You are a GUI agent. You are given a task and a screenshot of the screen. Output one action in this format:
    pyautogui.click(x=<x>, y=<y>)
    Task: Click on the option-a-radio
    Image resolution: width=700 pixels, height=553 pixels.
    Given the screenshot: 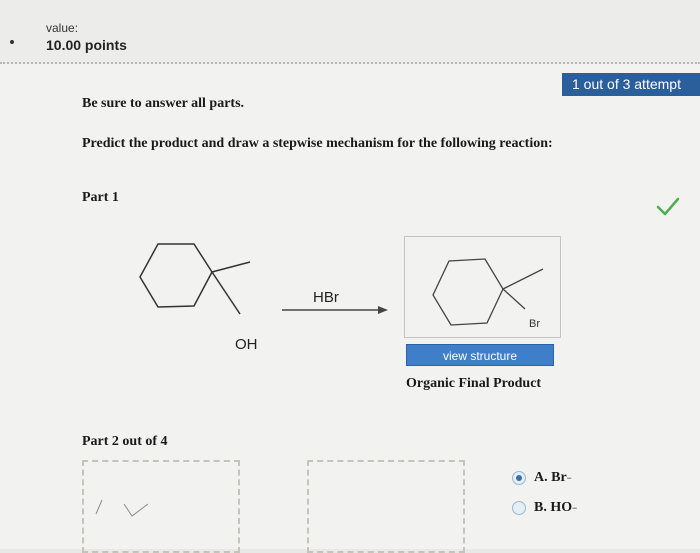 What is the action you would take?
    pyautogui.click(x=519, y=478)
    